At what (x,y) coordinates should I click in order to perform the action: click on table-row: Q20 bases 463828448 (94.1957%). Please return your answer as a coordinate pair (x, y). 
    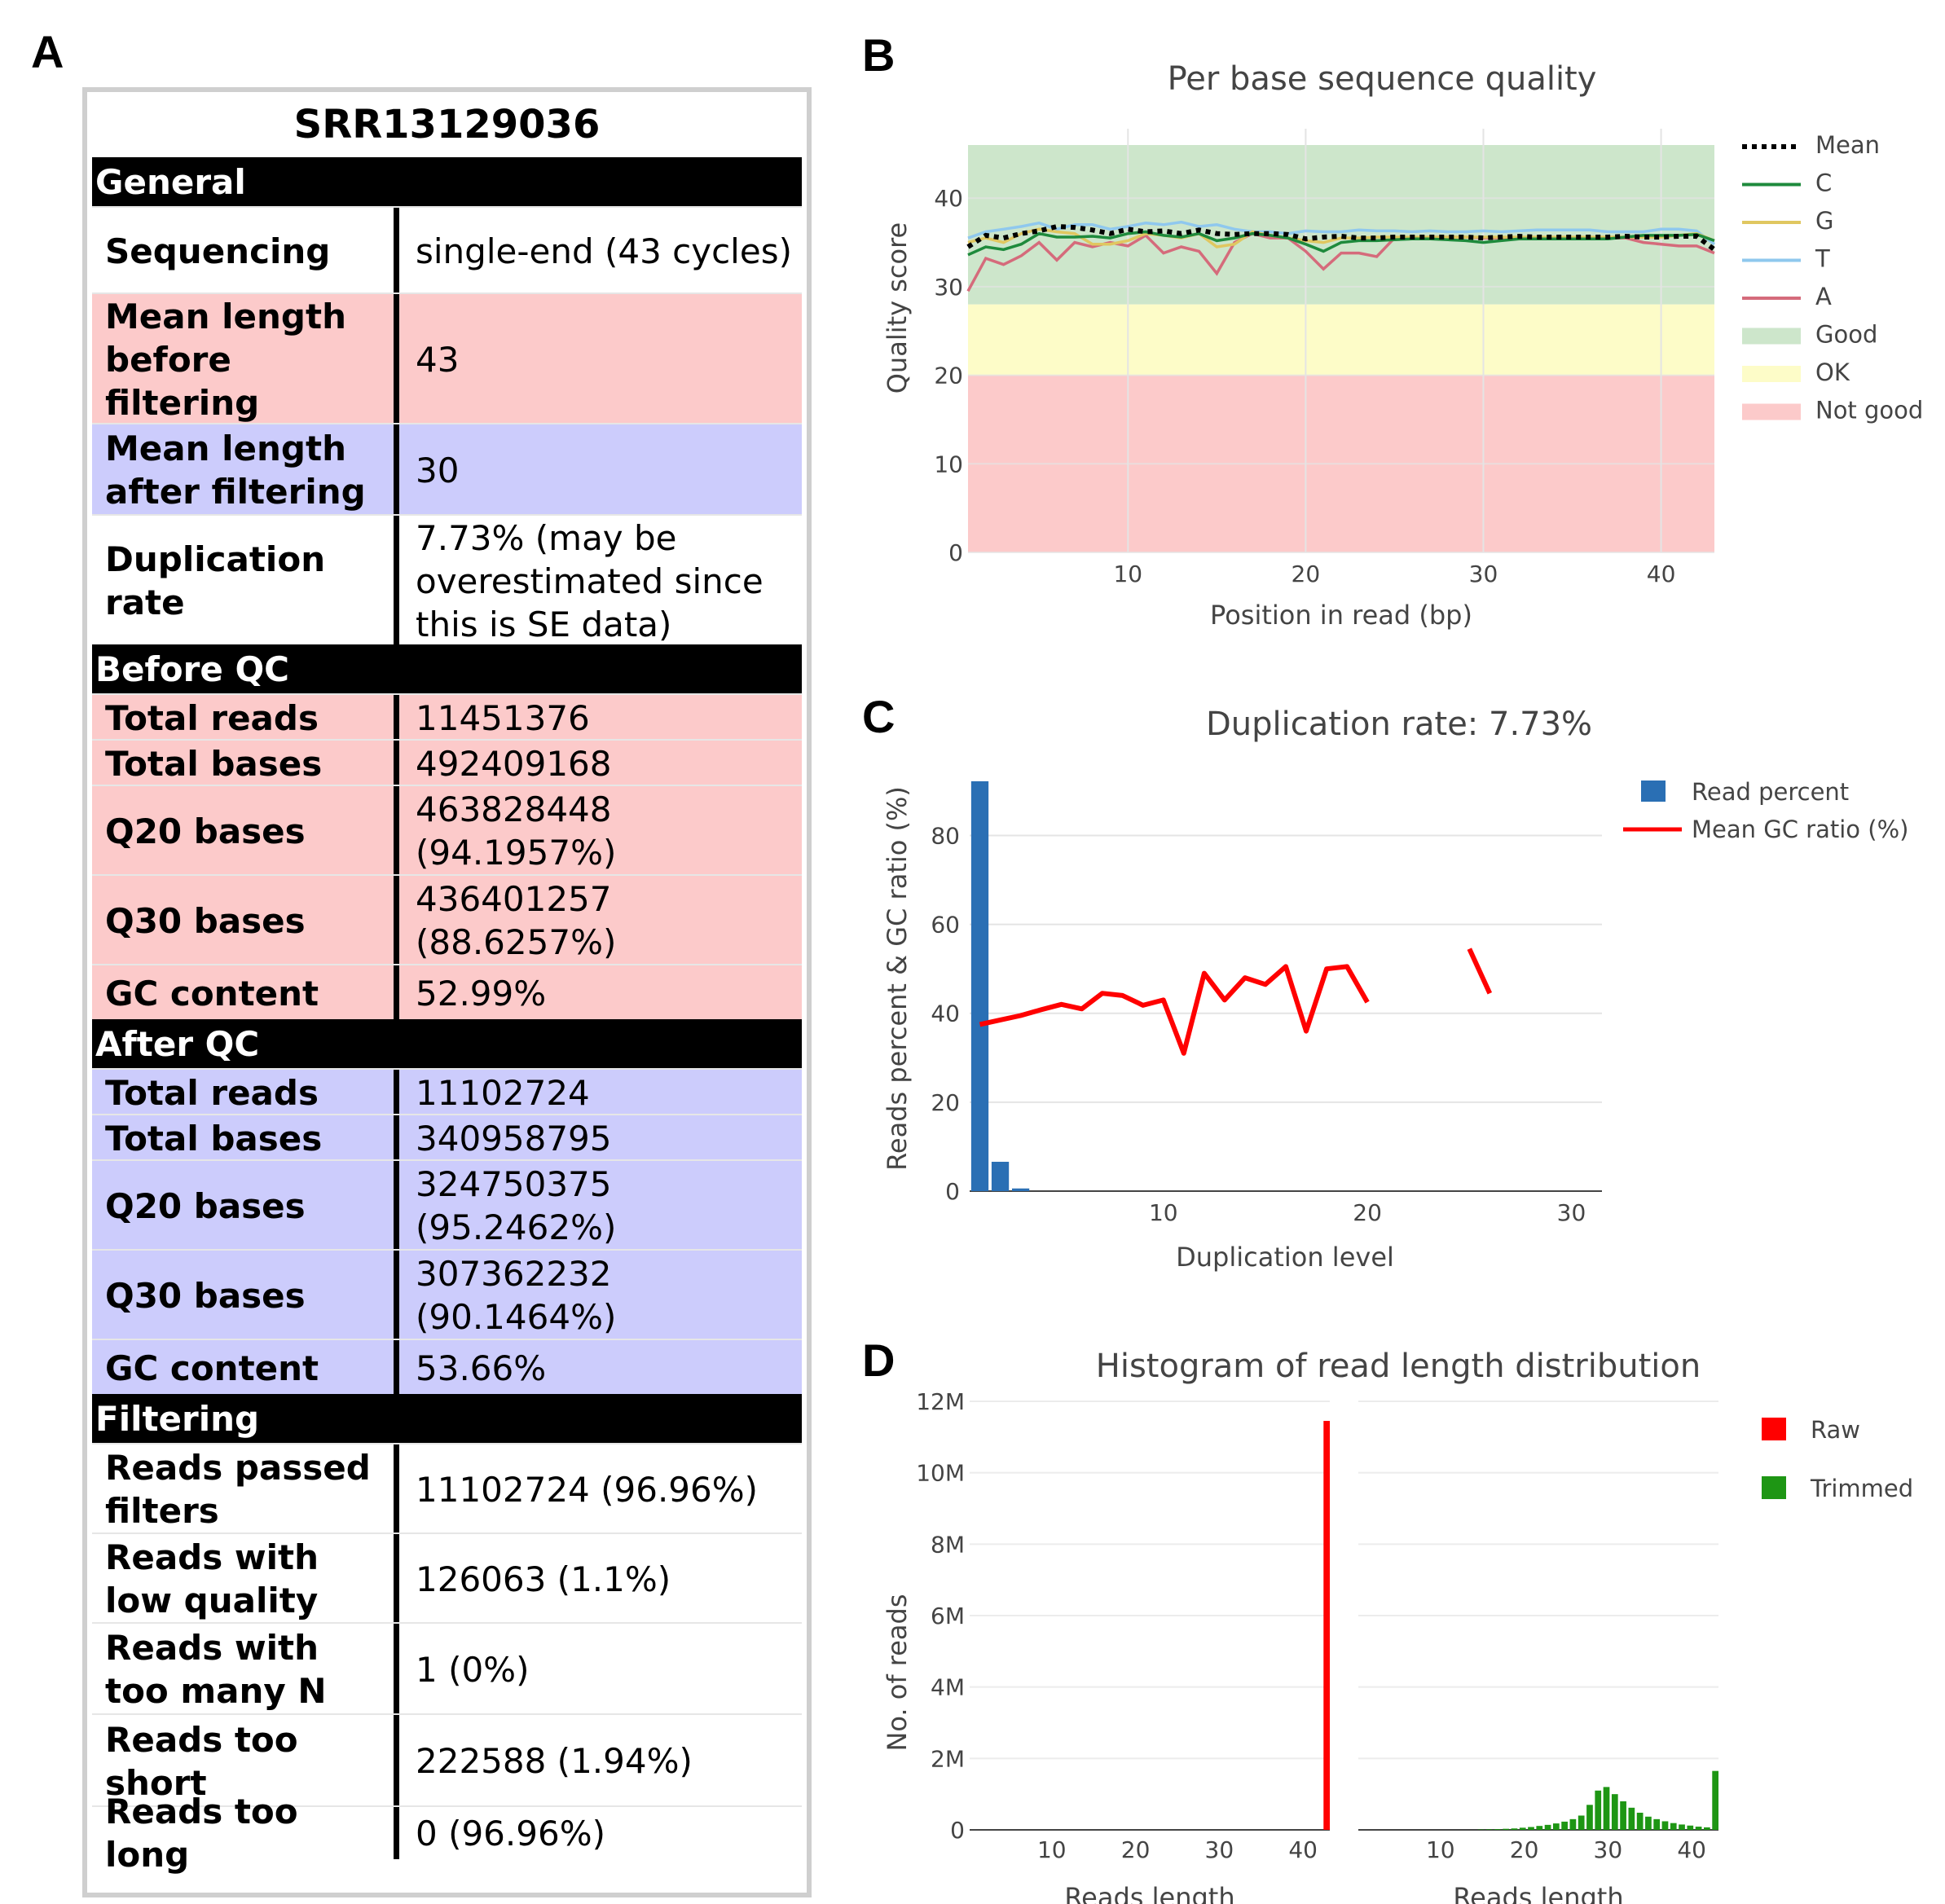
    Looking at the image, I should click on (447, 830).